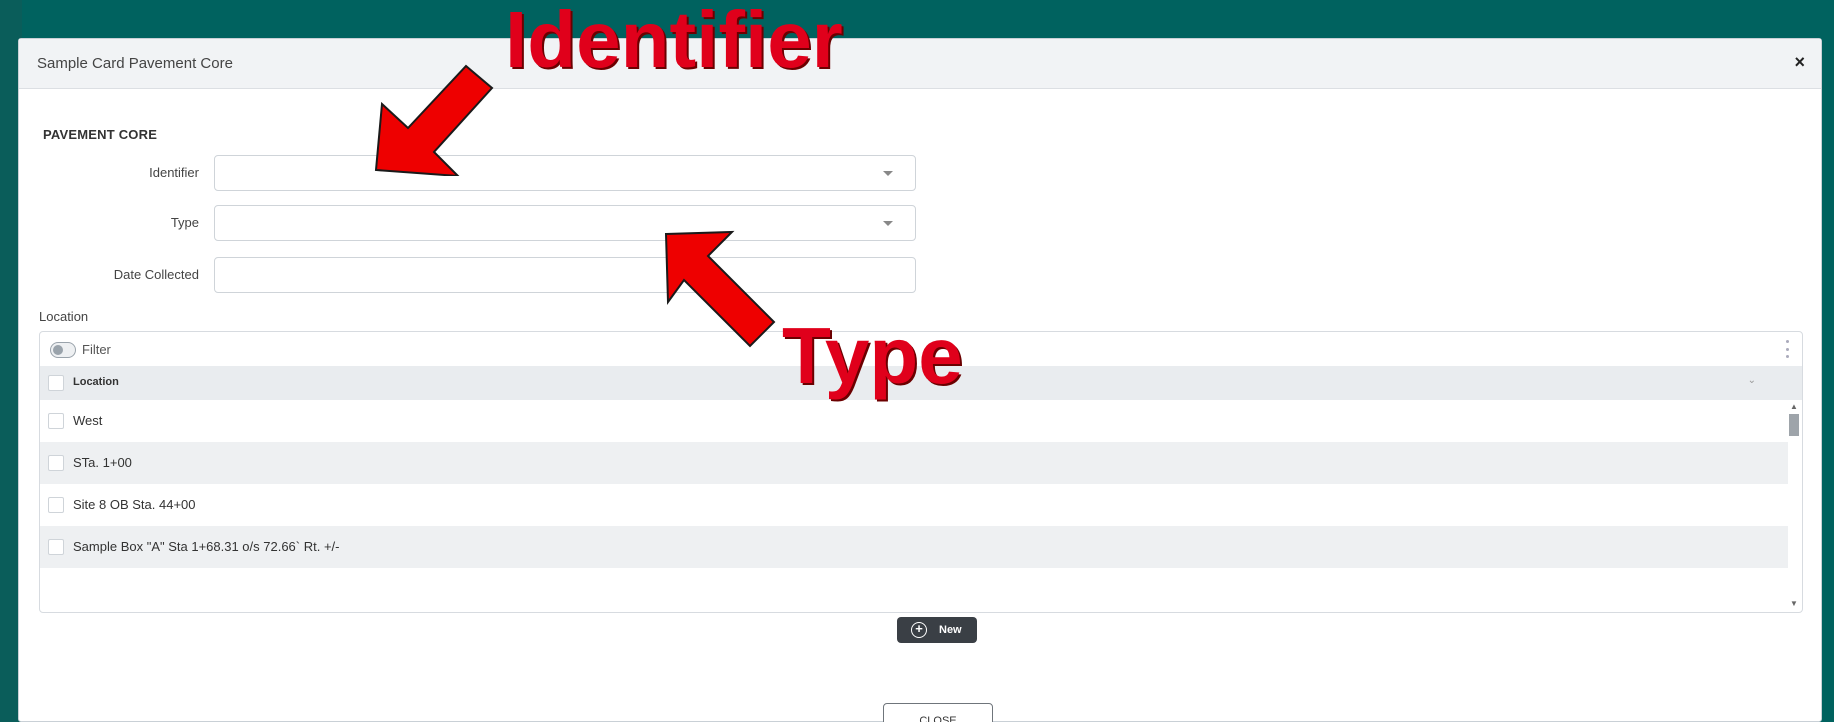  Describe the element at coordinates (1794, 425) in the screenshot. I see `scroll-thumb` at that location.